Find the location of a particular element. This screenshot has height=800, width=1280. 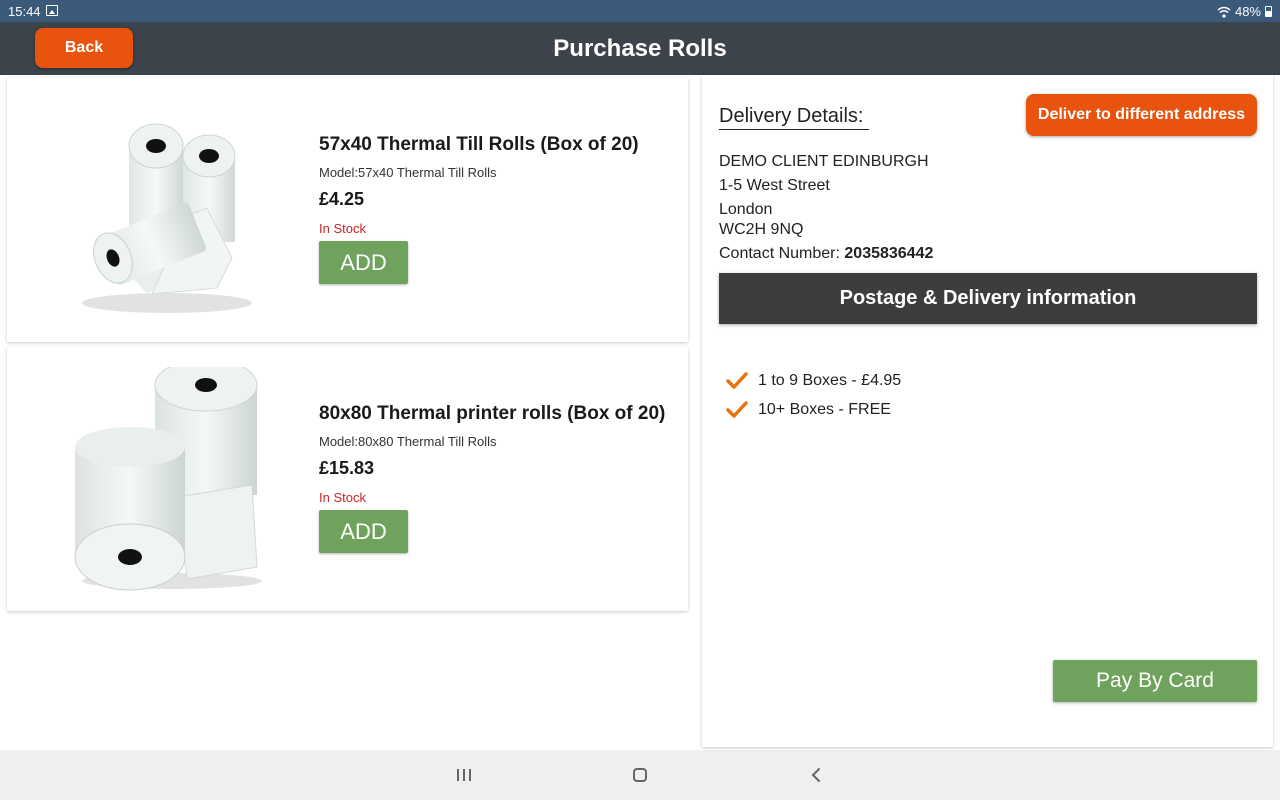

image-icon is located at coordinates (52, 10).